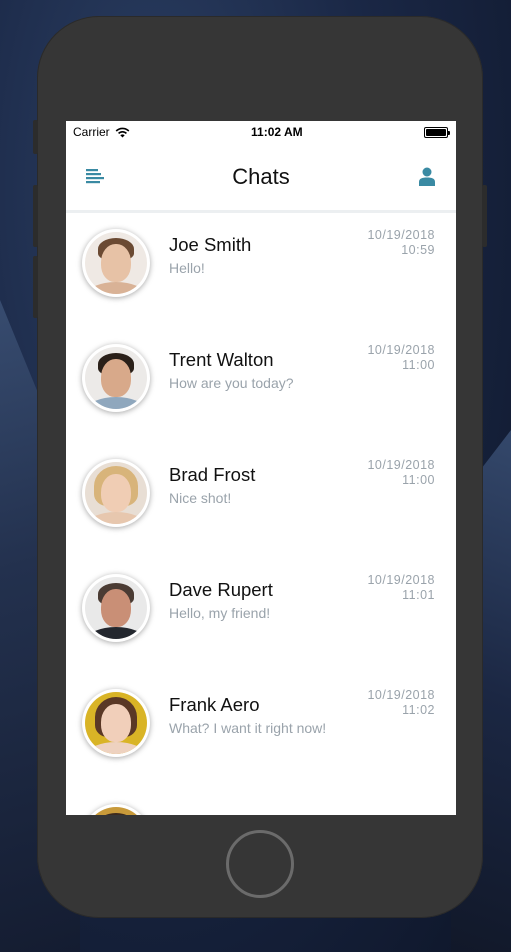 The image size is (511, 952). I want to click on chat-time: 11:02, so click(418, 710).